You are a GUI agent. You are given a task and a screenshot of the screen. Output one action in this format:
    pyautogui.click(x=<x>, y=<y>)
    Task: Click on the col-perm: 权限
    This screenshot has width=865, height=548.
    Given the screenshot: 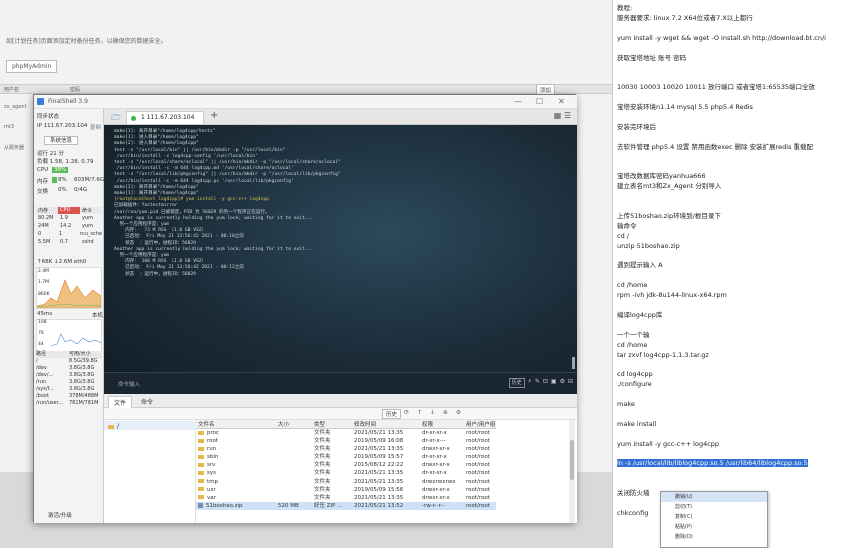 What is the action you would take?
    pyautogui.click(x=442, y=424)
    